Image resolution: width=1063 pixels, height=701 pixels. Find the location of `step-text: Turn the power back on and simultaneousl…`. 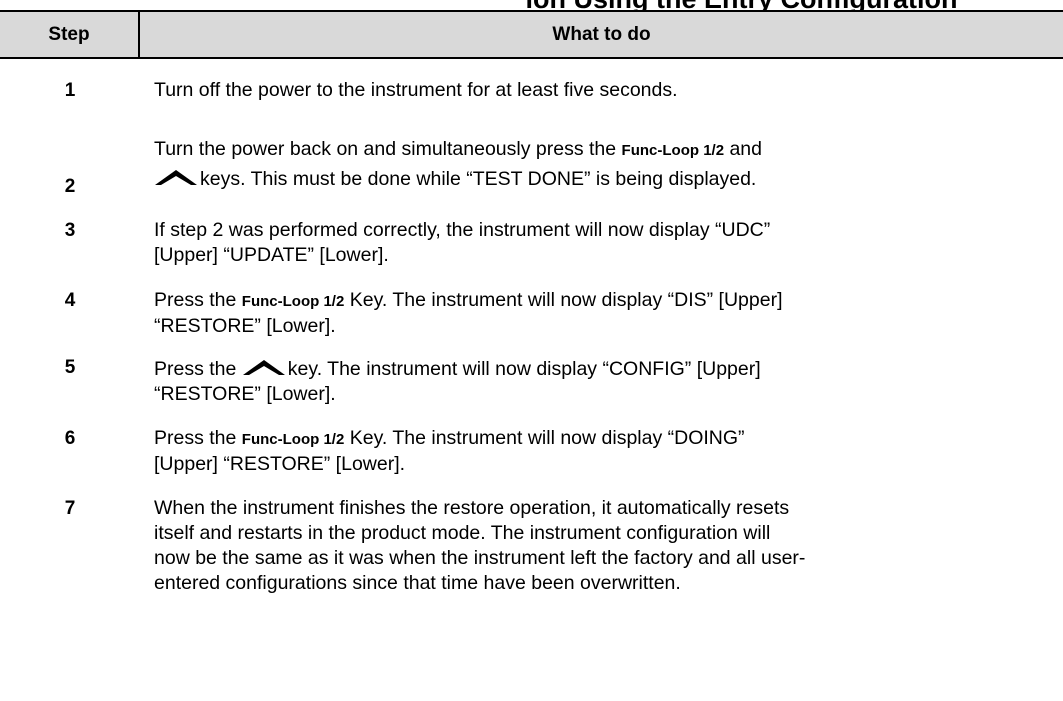

step-text: Turn the power back on and simultaneousl… is located at coordinates (606, 164).